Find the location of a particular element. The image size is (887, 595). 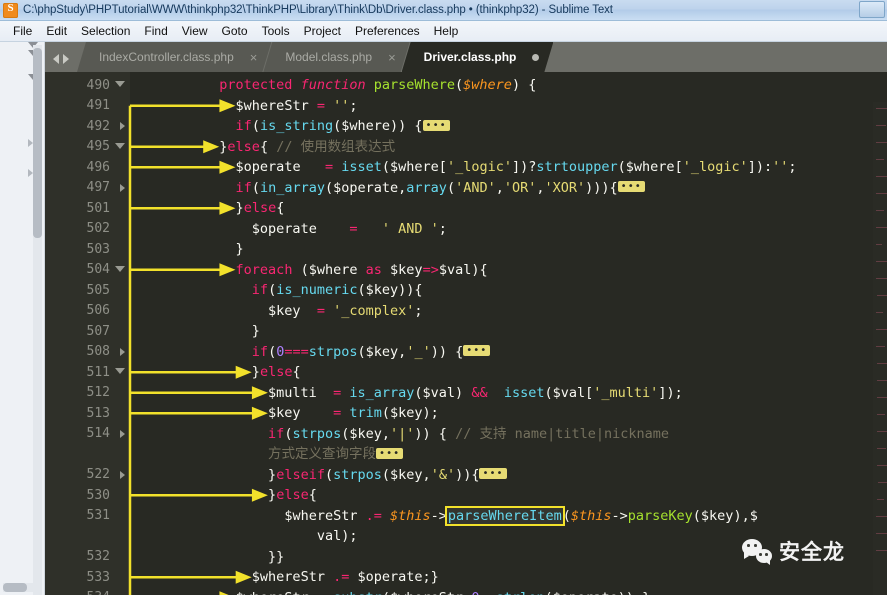

menu-item-goto: Goto is located at coordinates (235, 31).